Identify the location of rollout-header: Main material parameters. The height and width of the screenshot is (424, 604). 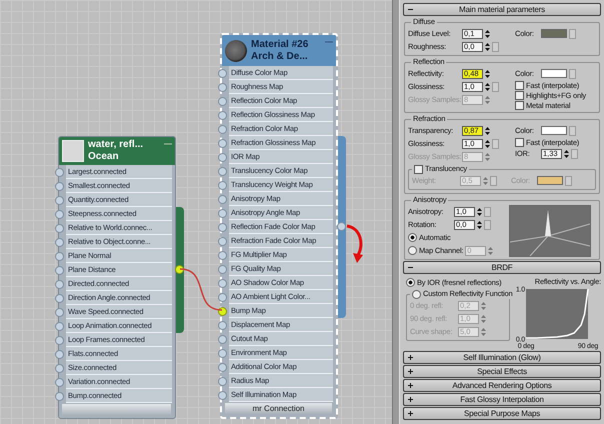
(502, 9).